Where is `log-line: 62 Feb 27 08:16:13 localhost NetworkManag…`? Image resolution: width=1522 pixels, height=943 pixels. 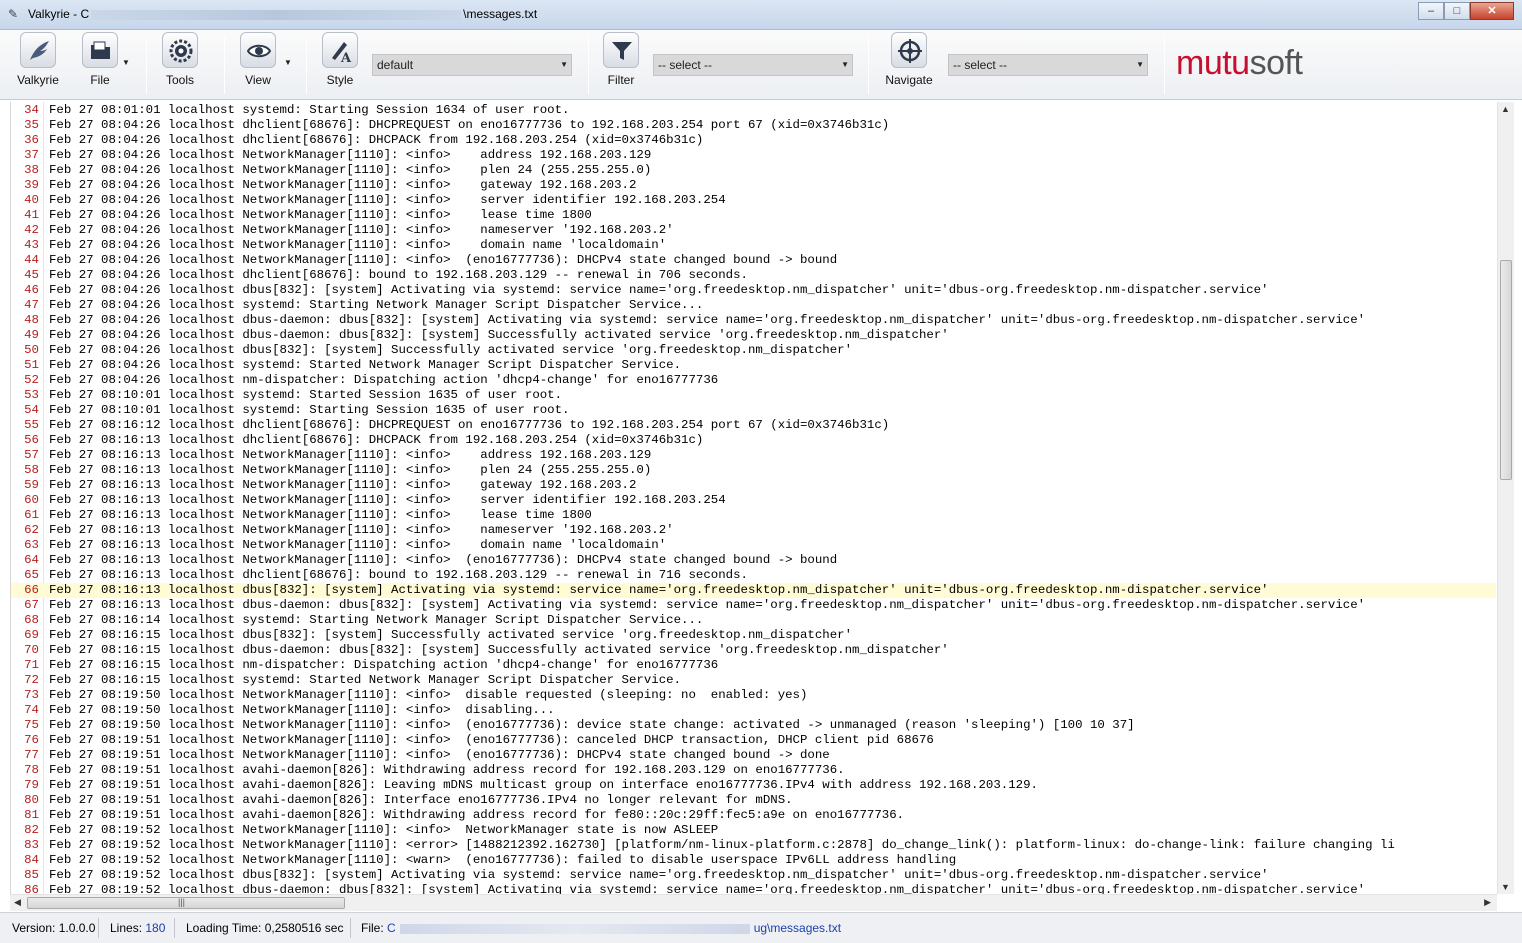
log-line: 62 Feb 27 08:16:13 localhost NetworkManag… is located at coordinates (753, 530).